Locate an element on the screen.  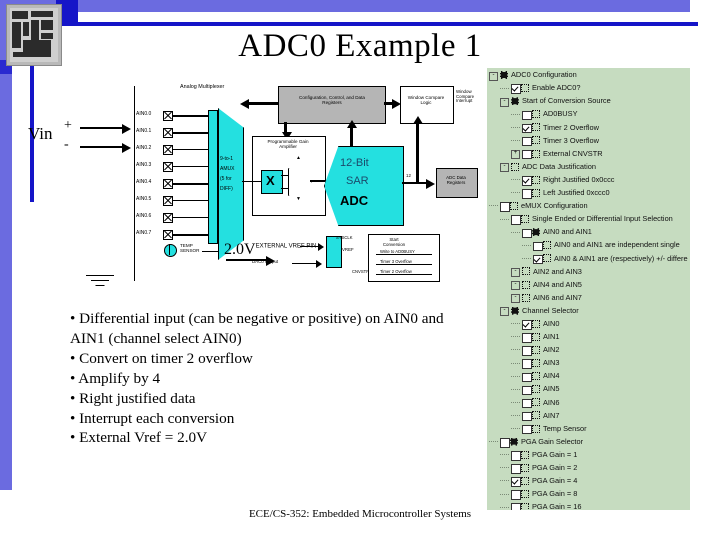
tree-node: PGA Gain = 1 is located at coordinates (588, 454).